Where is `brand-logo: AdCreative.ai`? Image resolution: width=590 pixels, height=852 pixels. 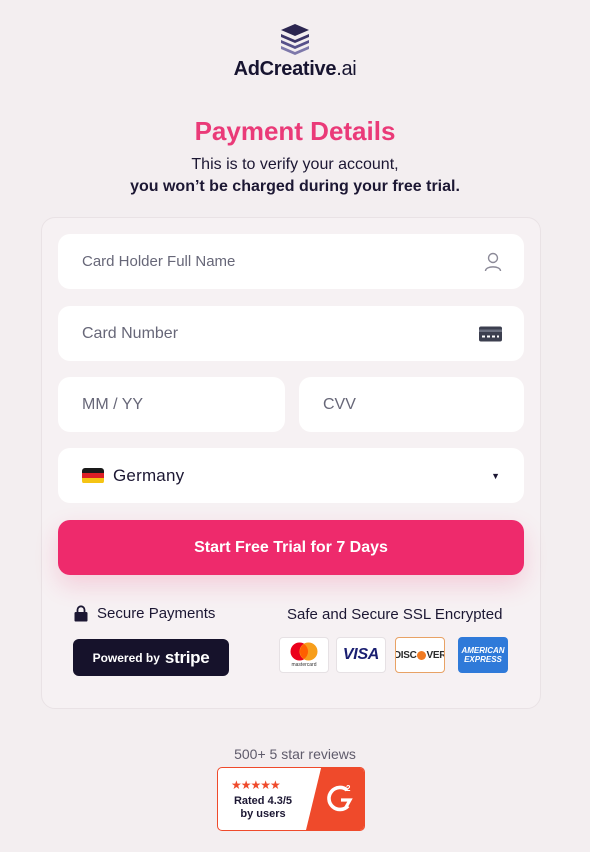
brand-logo: AdCreative.ai is located at coordinates (295, 51).